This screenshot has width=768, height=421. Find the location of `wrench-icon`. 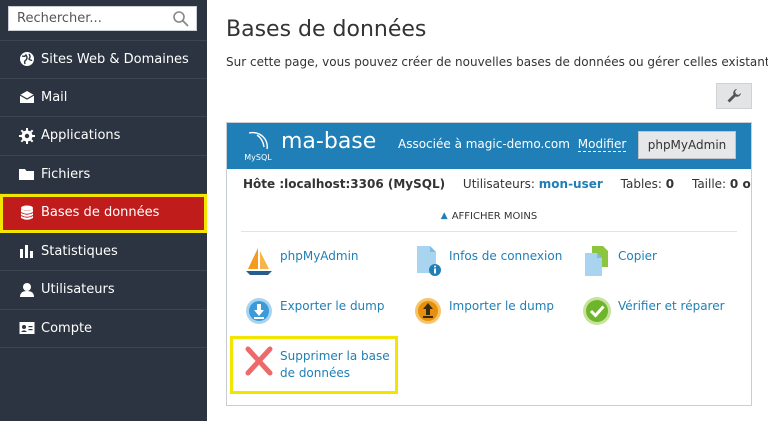

wrench-icon is located at coordinates (734, 96).